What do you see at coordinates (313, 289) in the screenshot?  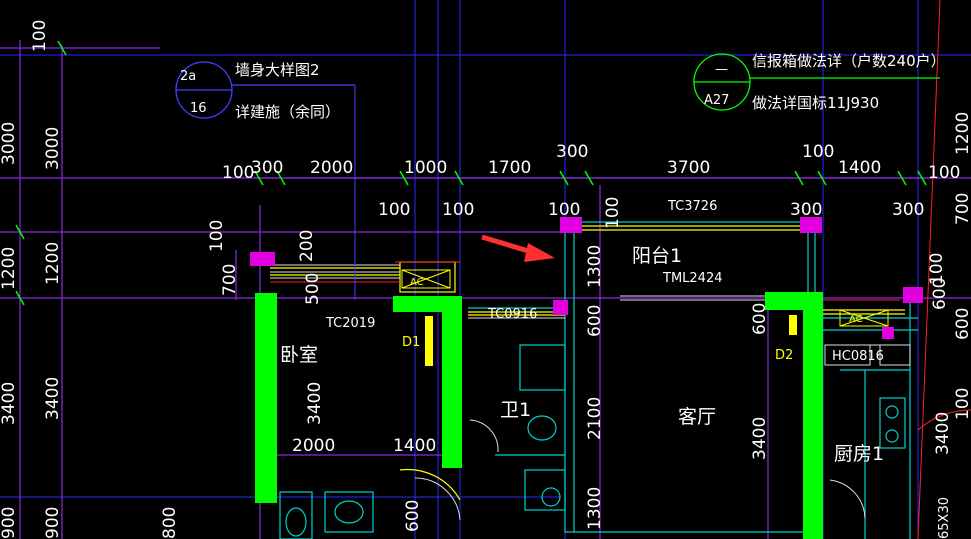 I see `dim-vertical: 500` at bounding box center [313, 289].